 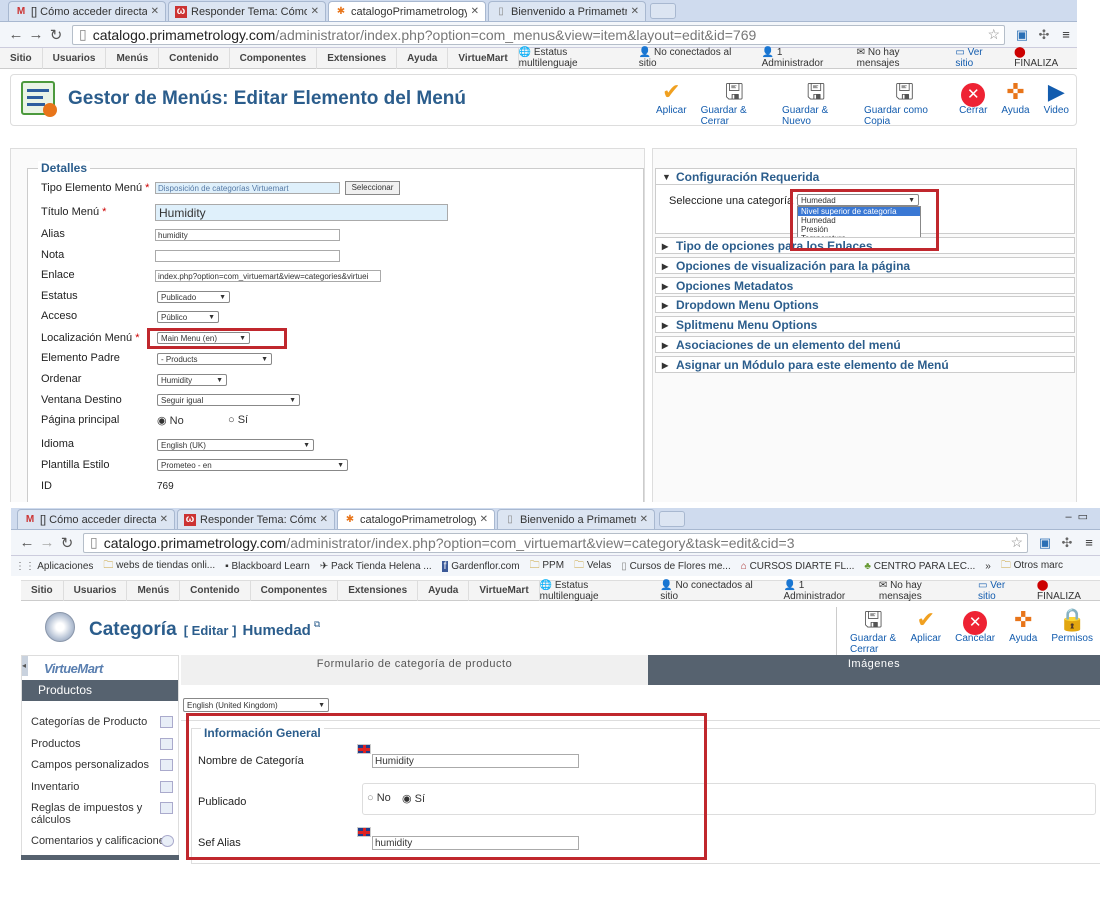 What do you see at coordinates (1079, 516) in the screenshot?
I see `window-controls: –▭` at bounding box center [1079, 516].